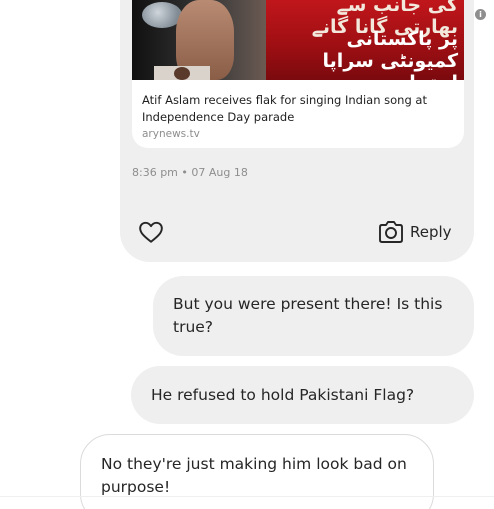 Image resolution: width=494 pixels, height=509 pixels. Describe the element at coordinates (390, 54) in the screenshot. I see `thumbnail-caption-line2: پر پاکستانی کمیونٹی سراپا احتجاج` at that location.